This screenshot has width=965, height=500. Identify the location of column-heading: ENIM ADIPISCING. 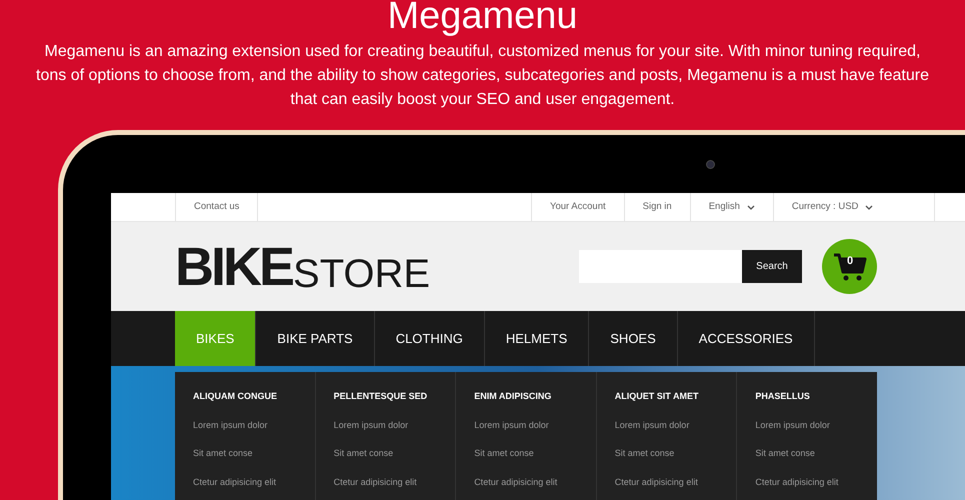
(513, 396).